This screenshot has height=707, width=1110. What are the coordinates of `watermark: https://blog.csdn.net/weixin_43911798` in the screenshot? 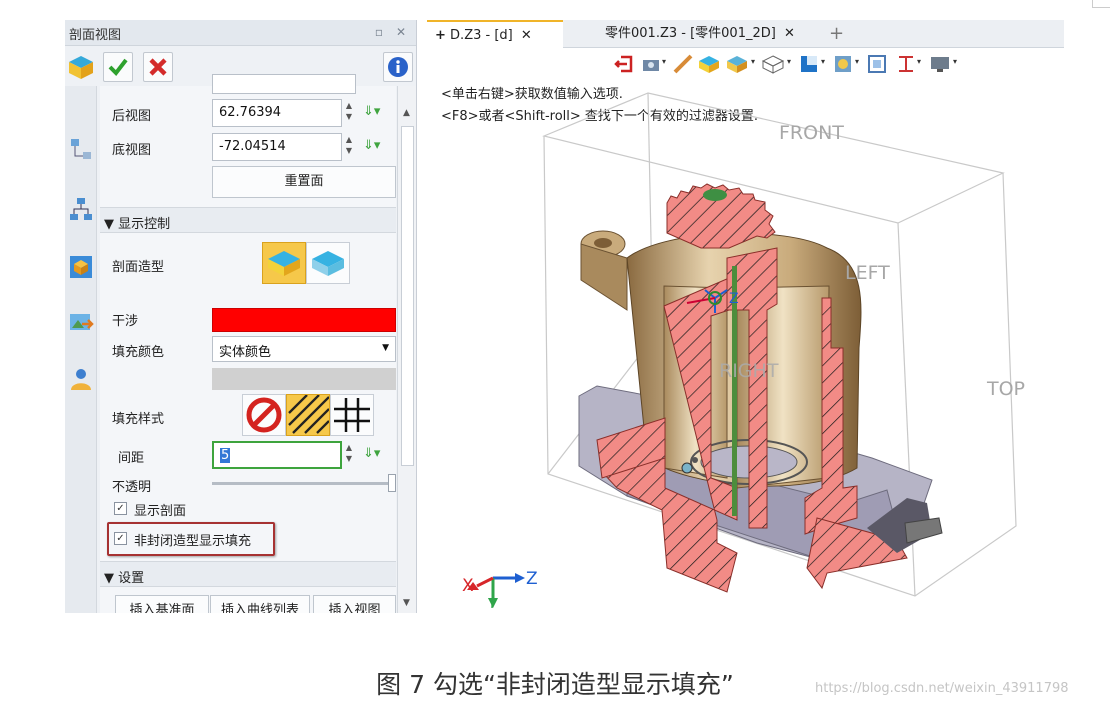 It's located at (942, 688).